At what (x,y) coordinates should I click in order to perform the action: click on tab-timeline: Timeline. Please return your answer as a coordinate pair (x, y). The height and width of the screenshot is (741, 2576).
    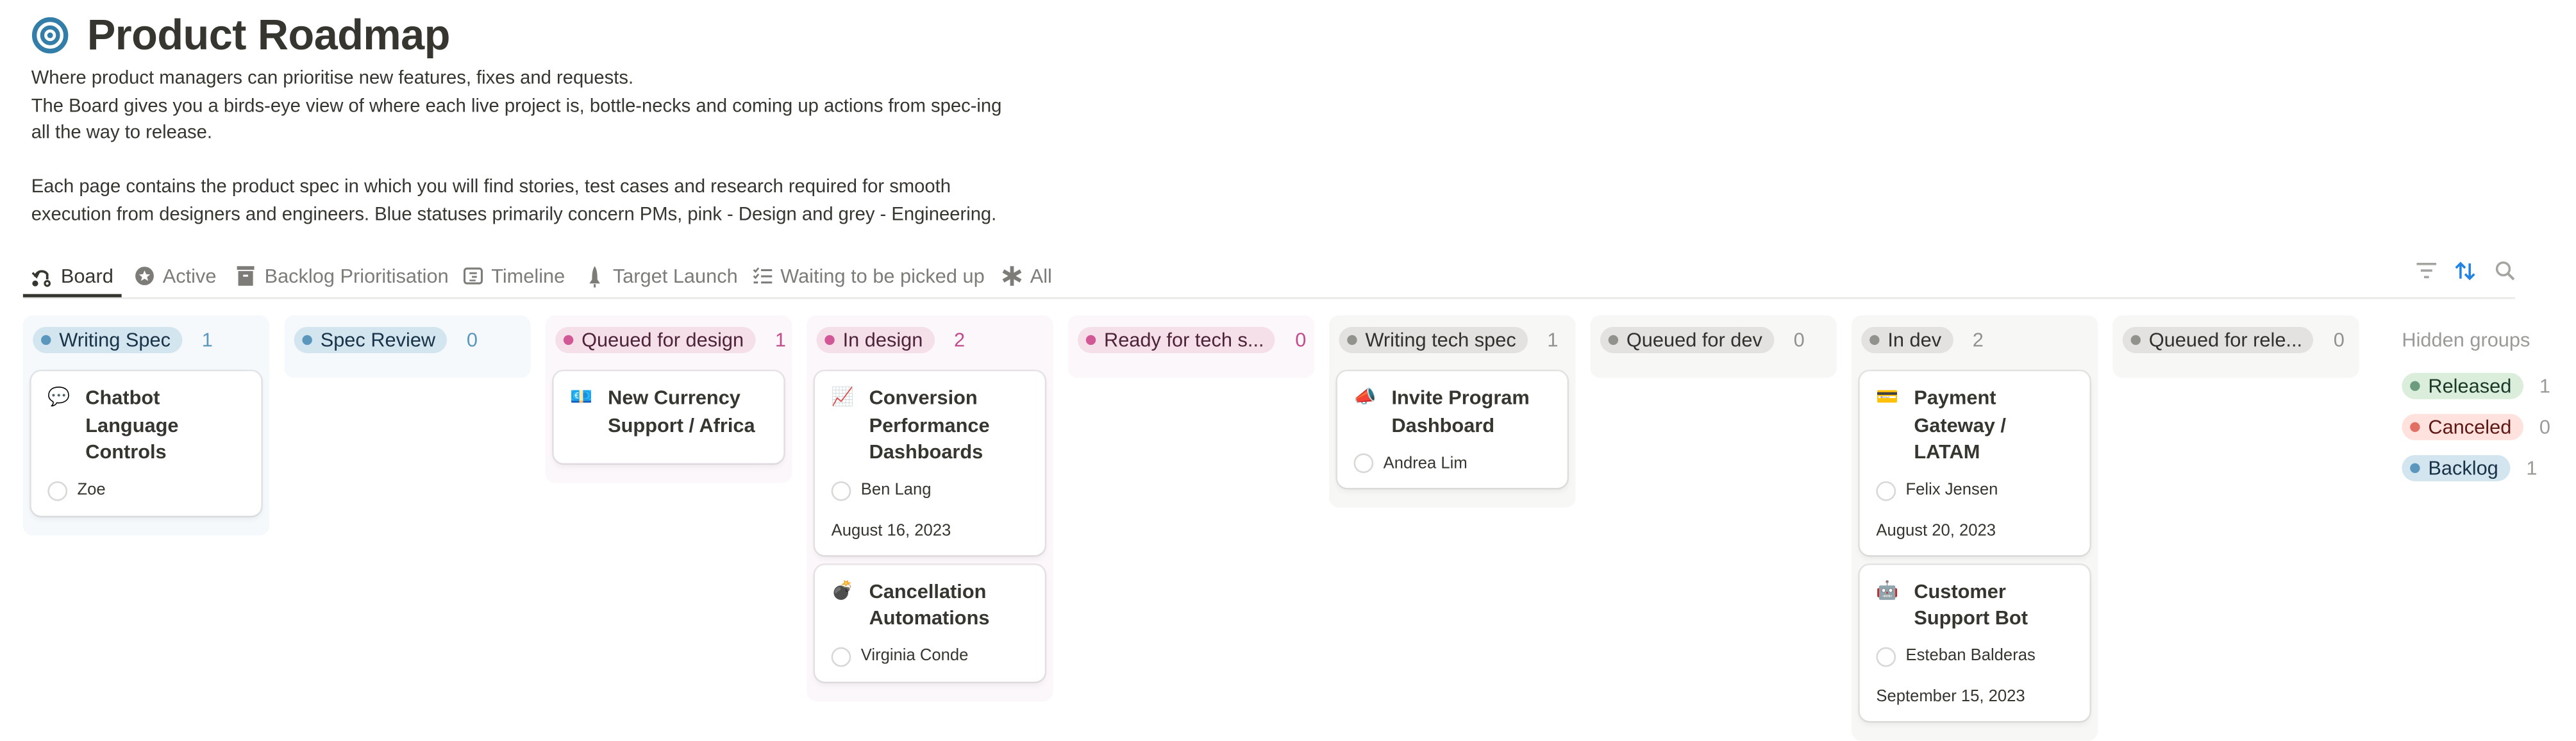
    Looking at the image, I should click on (513, 276).